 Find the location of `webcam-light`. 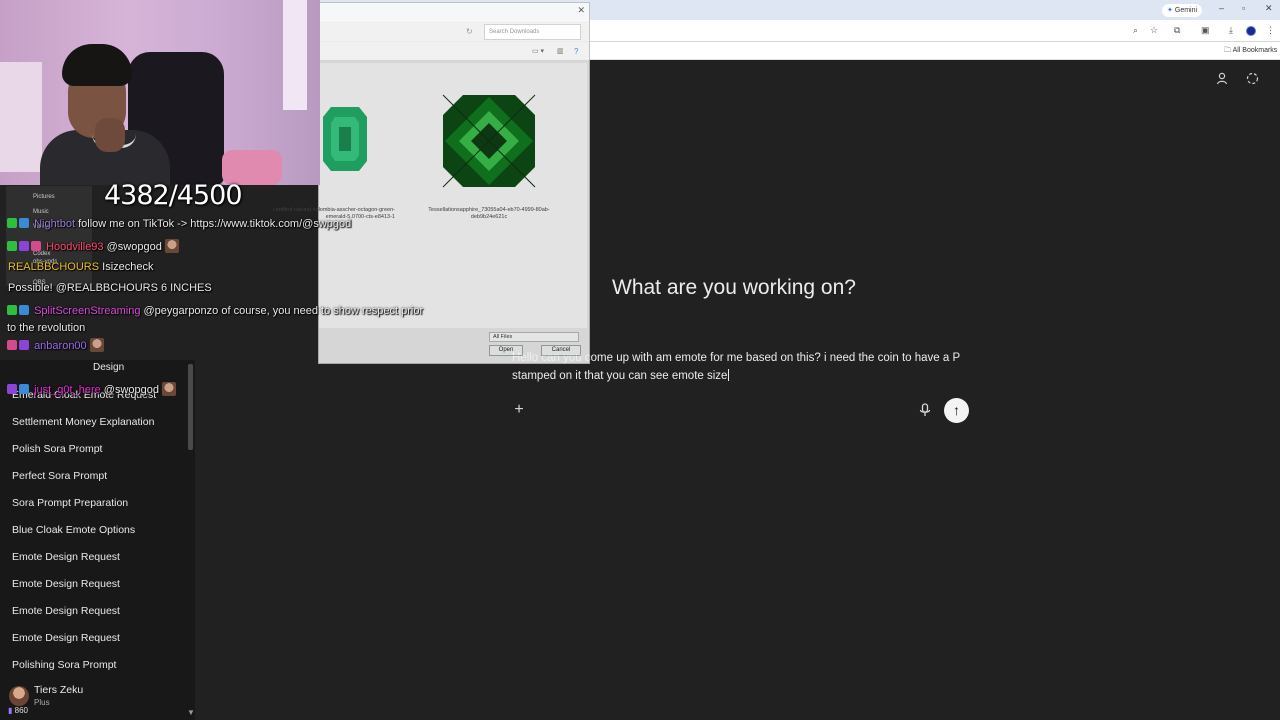

webcam-light is located at coordinates (295, 55).